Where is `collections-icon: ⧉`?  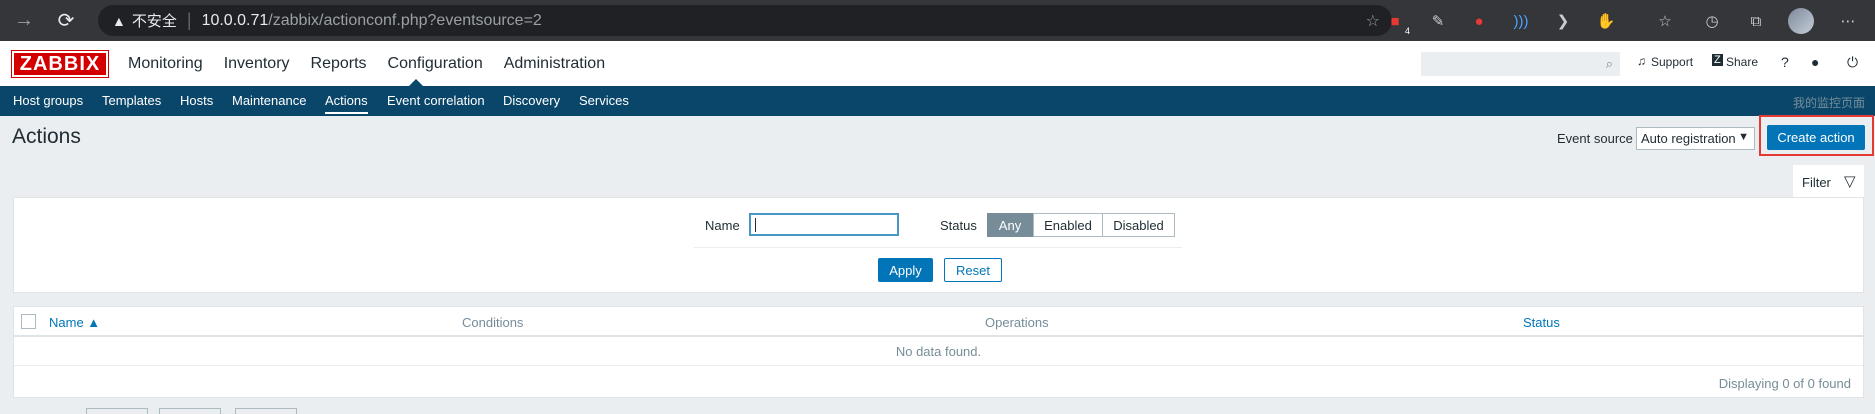 collections-icon: ⧉ is located at coordinates (1756, 21).